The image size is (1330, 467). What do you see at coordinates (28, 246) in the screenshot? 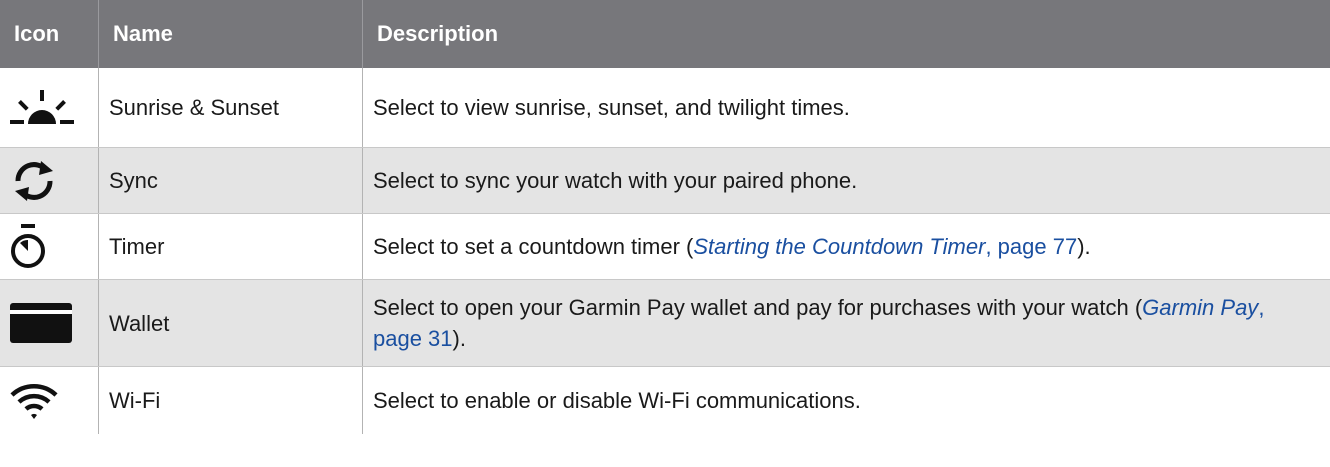
I see `timer-icon` at bounding box center [28, 246].